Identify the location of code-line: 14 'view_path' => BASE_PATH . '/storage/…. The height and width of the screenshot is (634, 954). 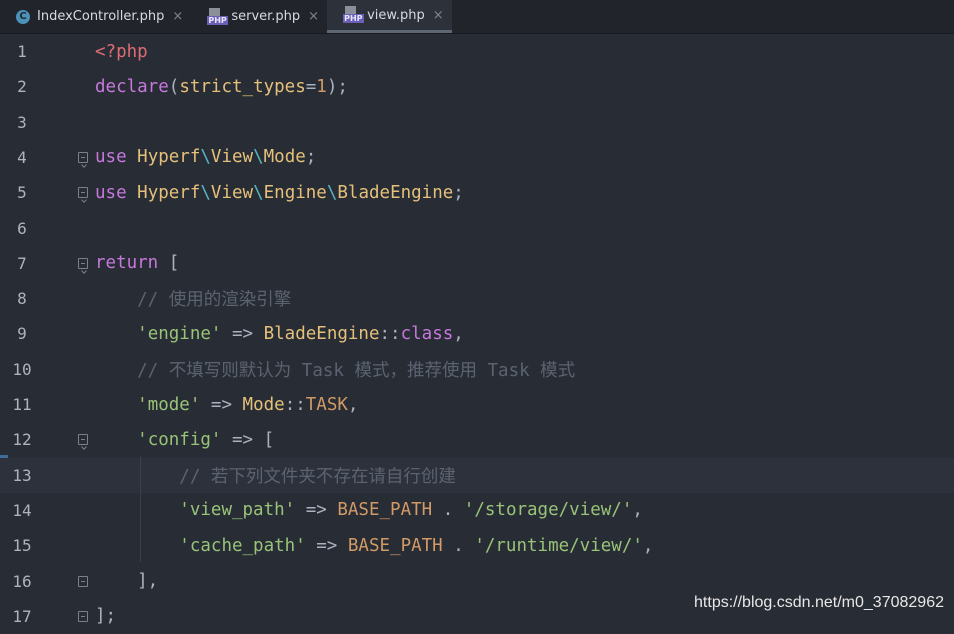
(477, 510).